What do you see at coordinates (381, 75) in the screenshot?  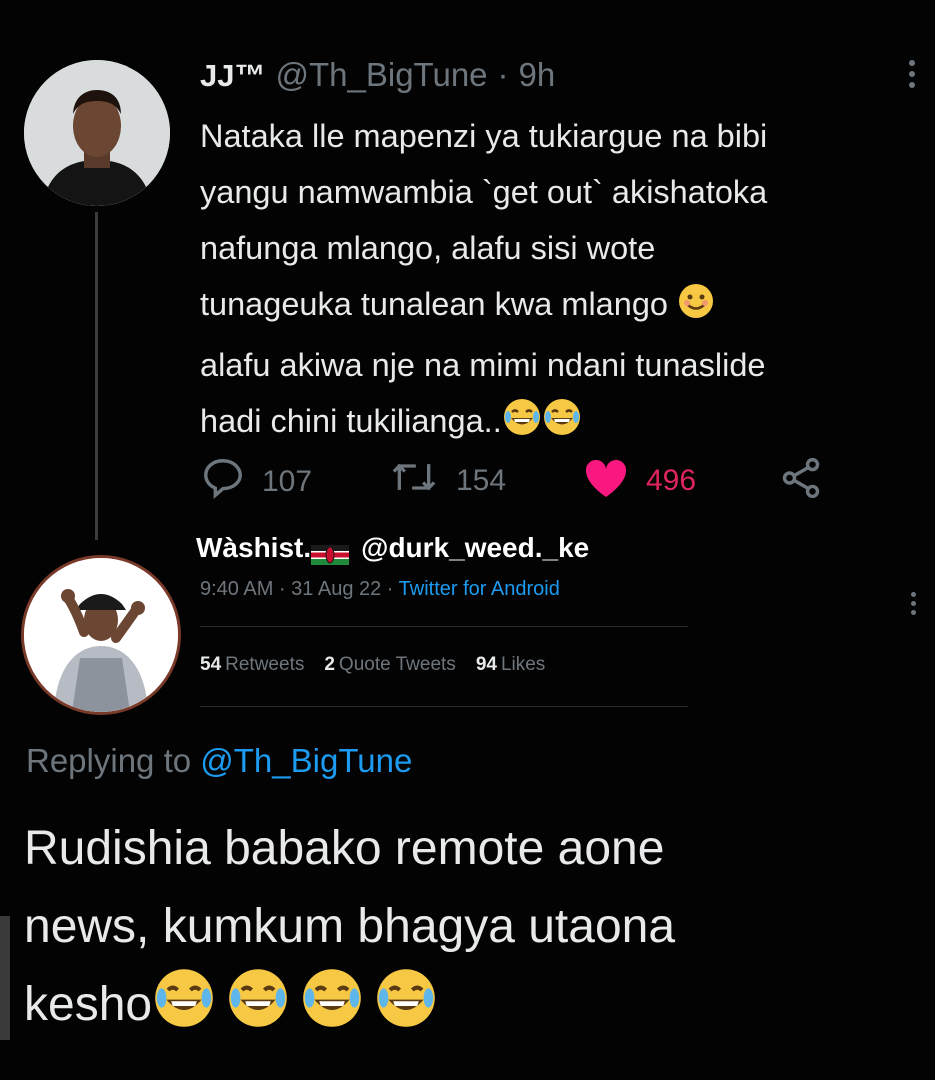 I see `handle: @Th_BigTune` at bounding box center [381, 75].